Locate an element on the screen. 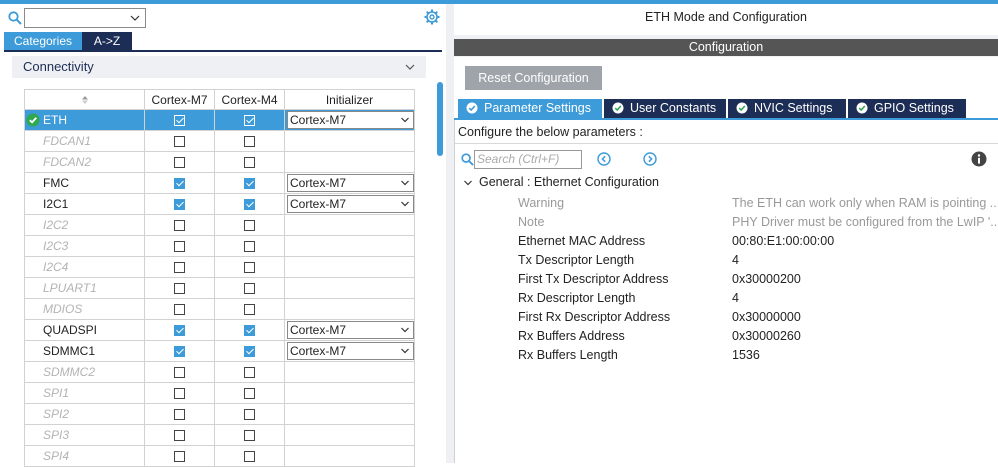  peripheral-name: FDCAN2 is located at coordinates (84, 162).